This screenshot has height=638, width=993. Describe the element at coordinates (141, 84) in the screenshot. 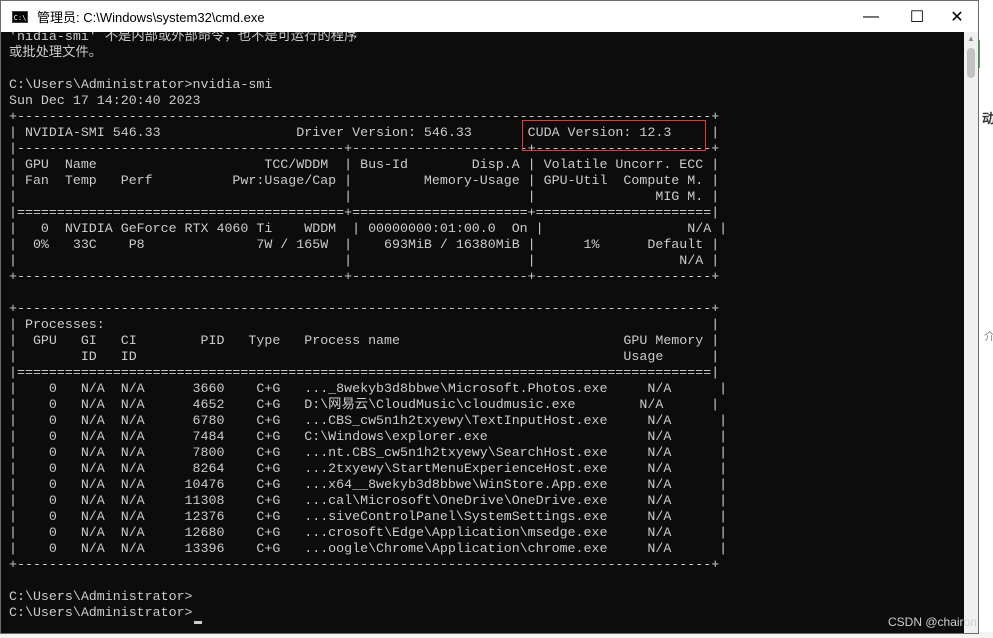

I see `console-line: C:\Users\Administrator>nvidia-smi` at that location.